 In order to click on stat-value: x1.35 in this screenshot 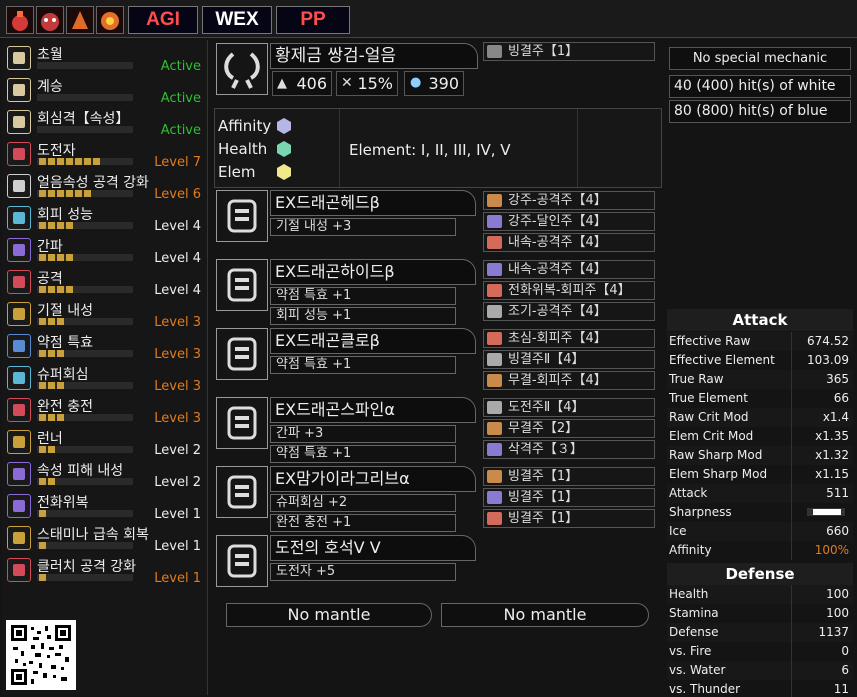, I will do `click(832, 436)`.